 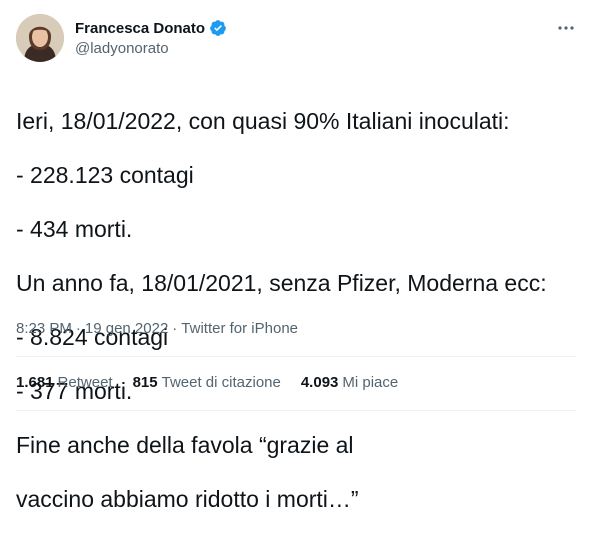 What do you see at coordinates (44, 328) in the screenshot?
I see `tweet-time: 8:23 PM` at bounding box center [44, 328].